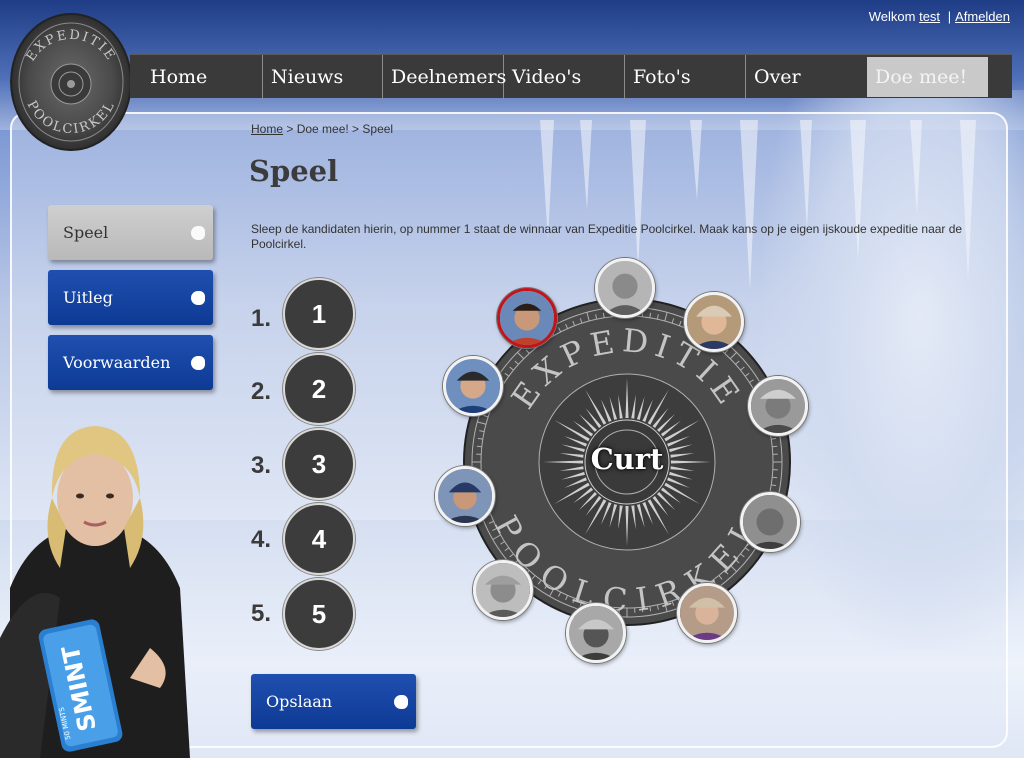 The image size is (1024, 758). What do you see at coordinates (299, 701) in the screenshot?
I see `save-button-label: Opslaan` at bounding box center [299, 701].